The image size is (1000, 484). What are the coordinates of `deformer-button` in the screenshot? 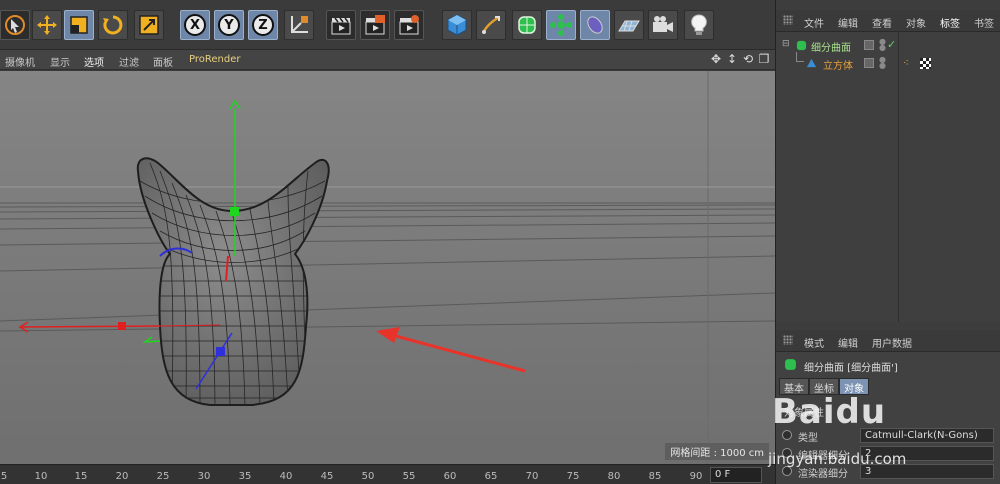 It's located at (595, 25).